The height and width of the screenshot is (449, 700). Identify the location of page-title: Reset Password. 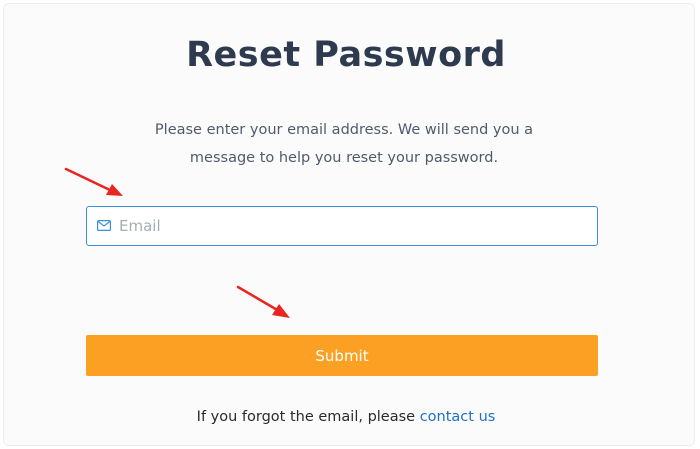
(346, 55).